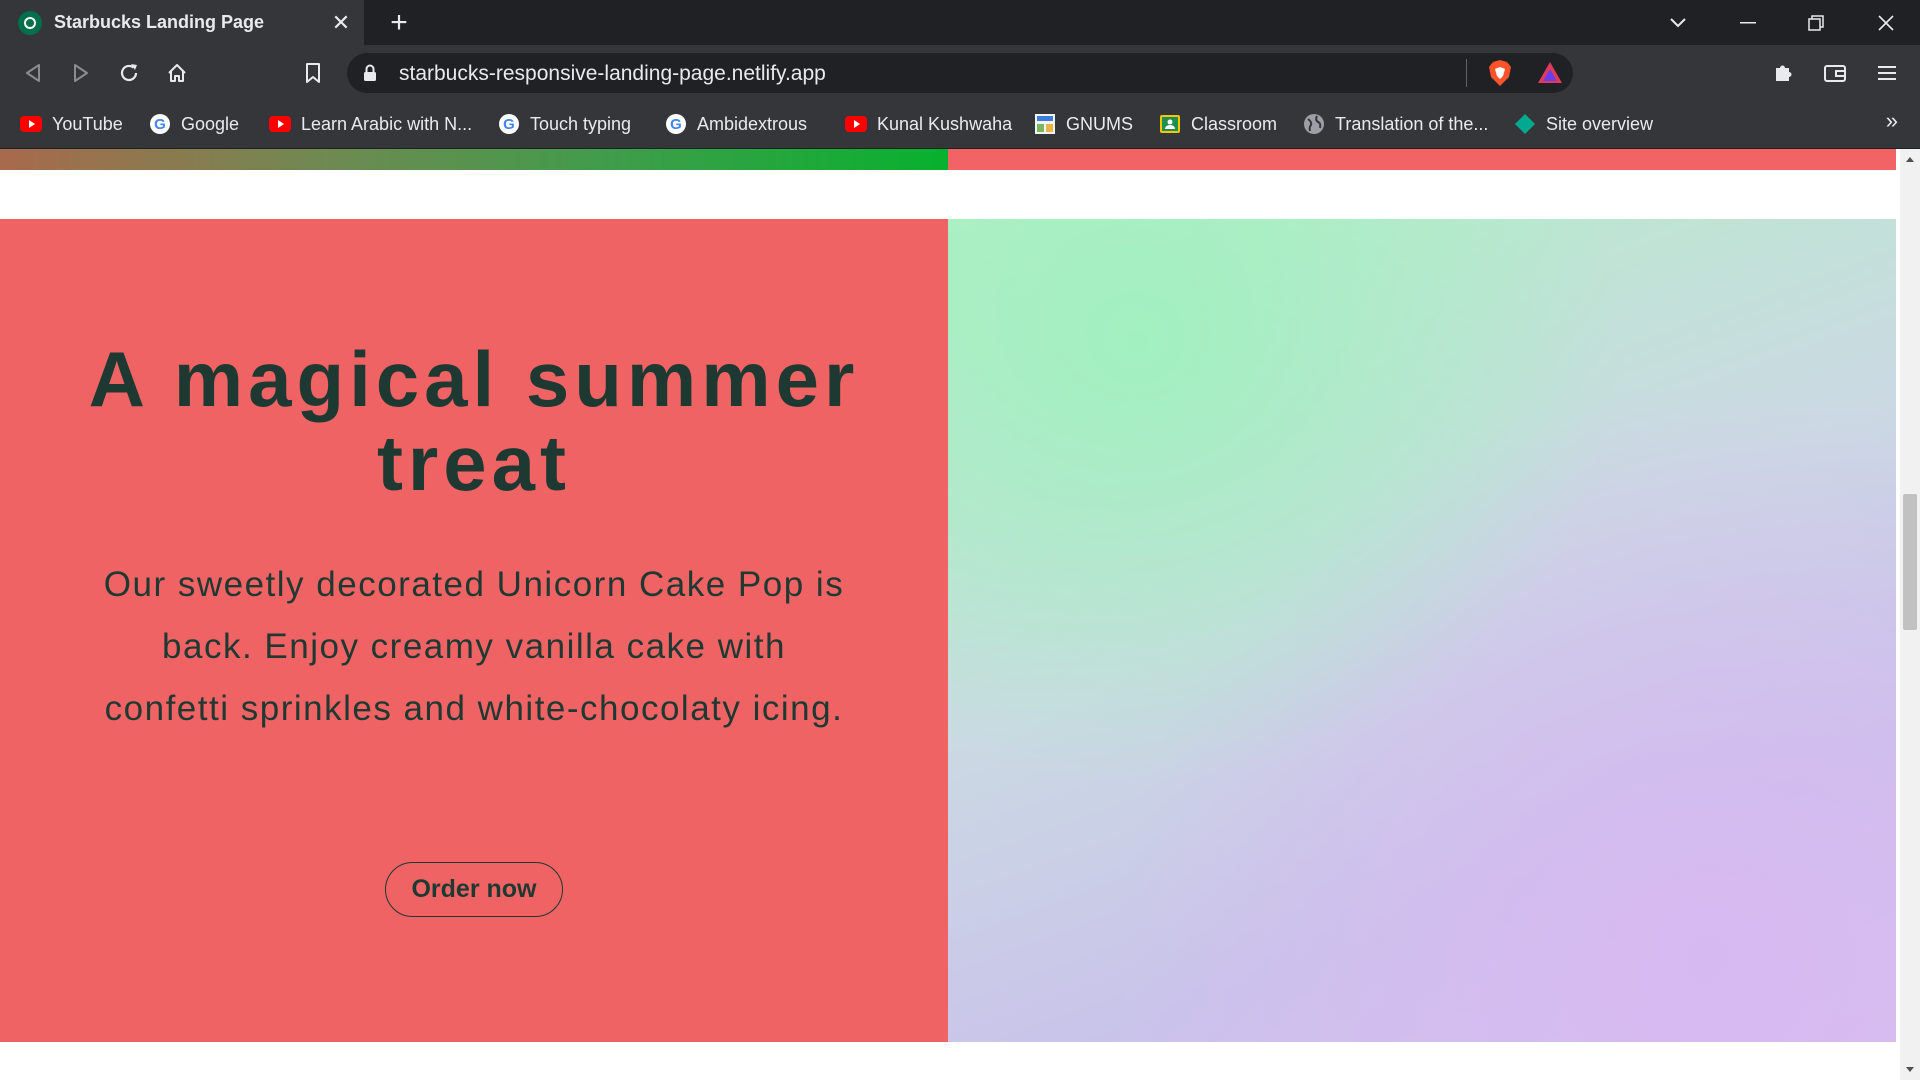  Describe the element at coordinates (313, 73) in the screenshot. I see `bookmark-icon` at that location.